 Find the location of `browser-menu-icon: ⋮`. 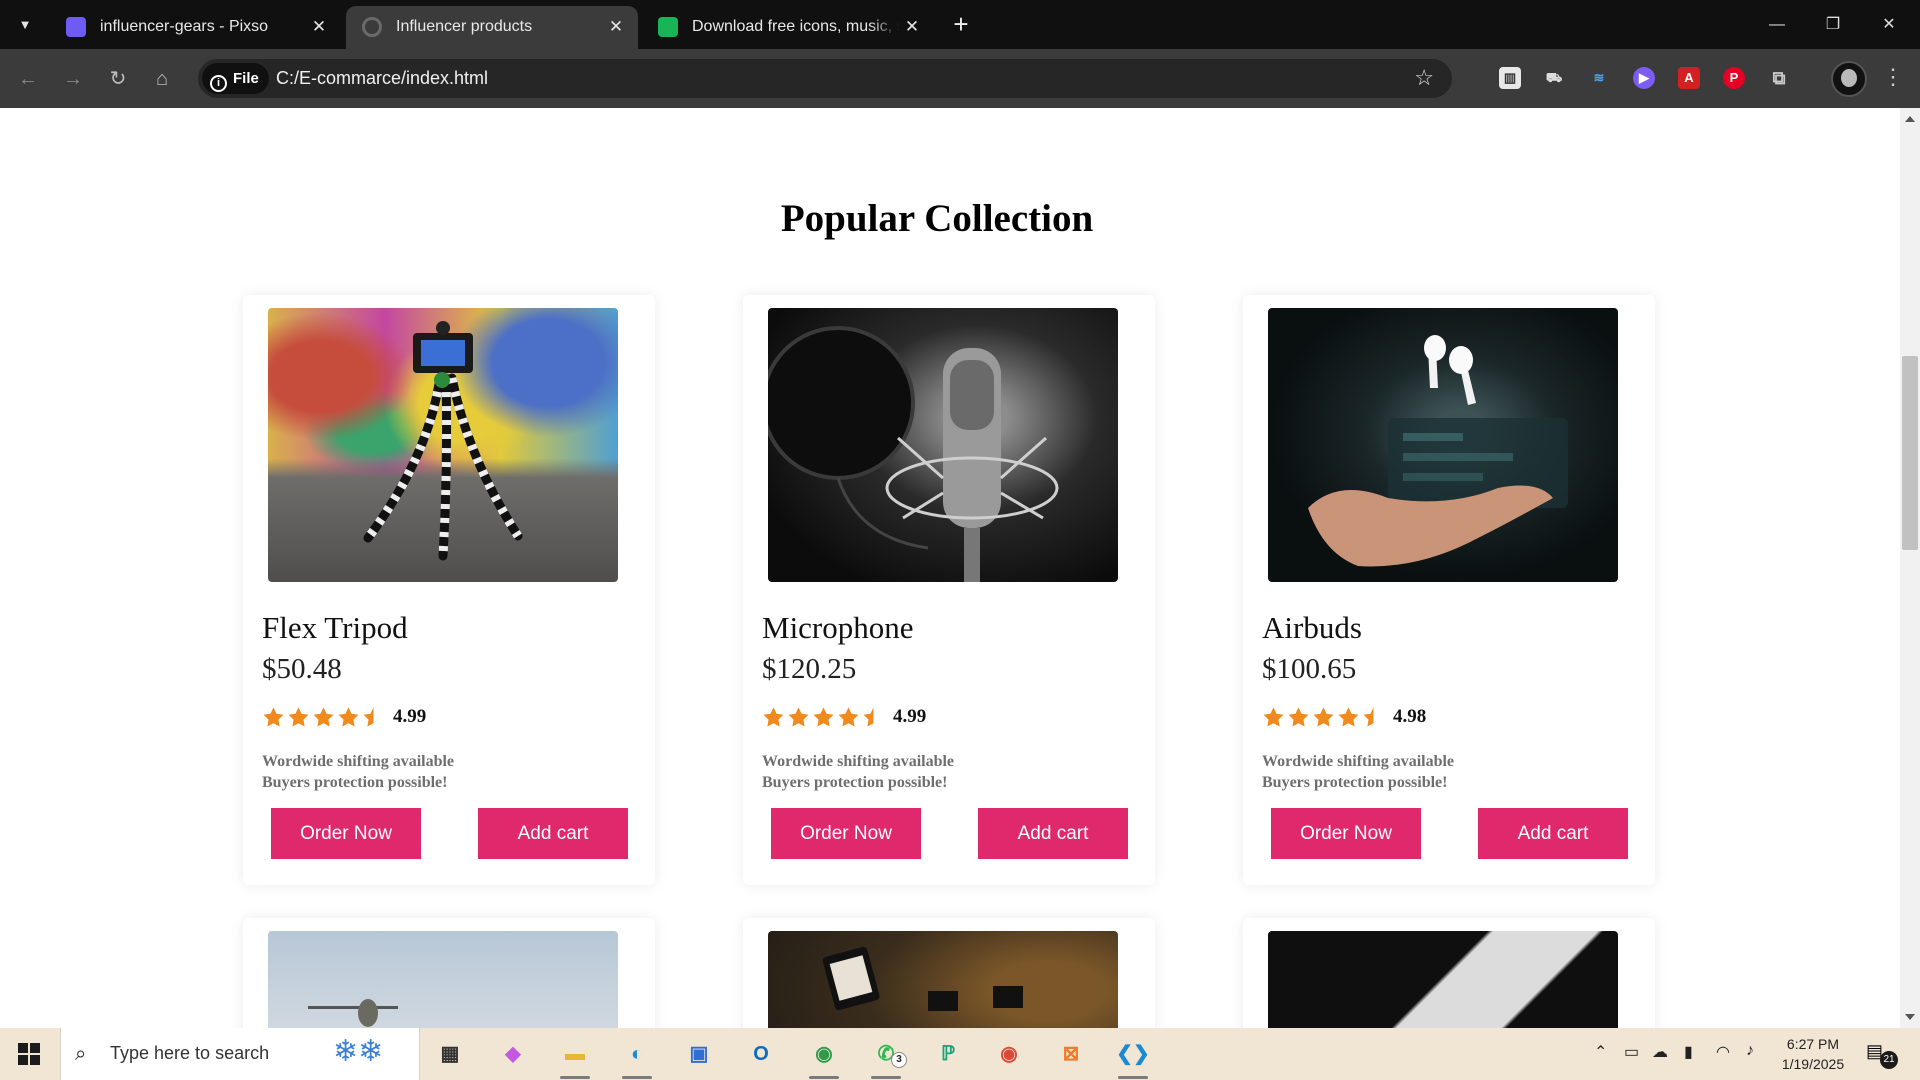

browser-menu-icon: ⋮ is located at coordinates (1893, 77).